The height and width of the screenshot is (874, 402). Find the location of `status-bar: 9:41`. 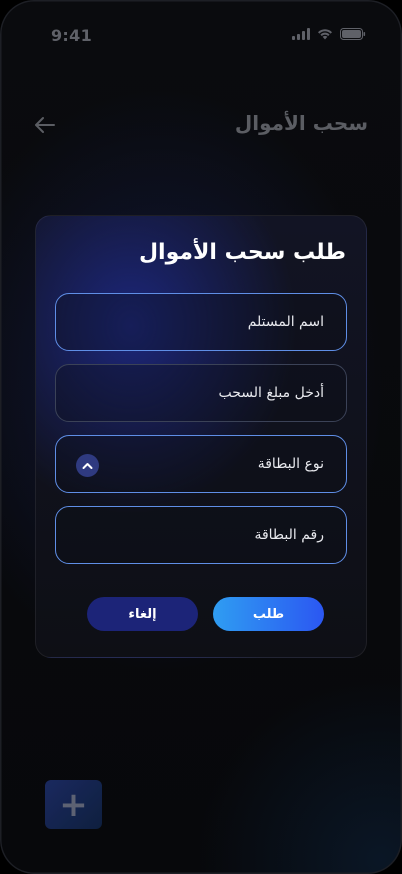

status-bar: 9:41 is located at coordinates (201, 35).